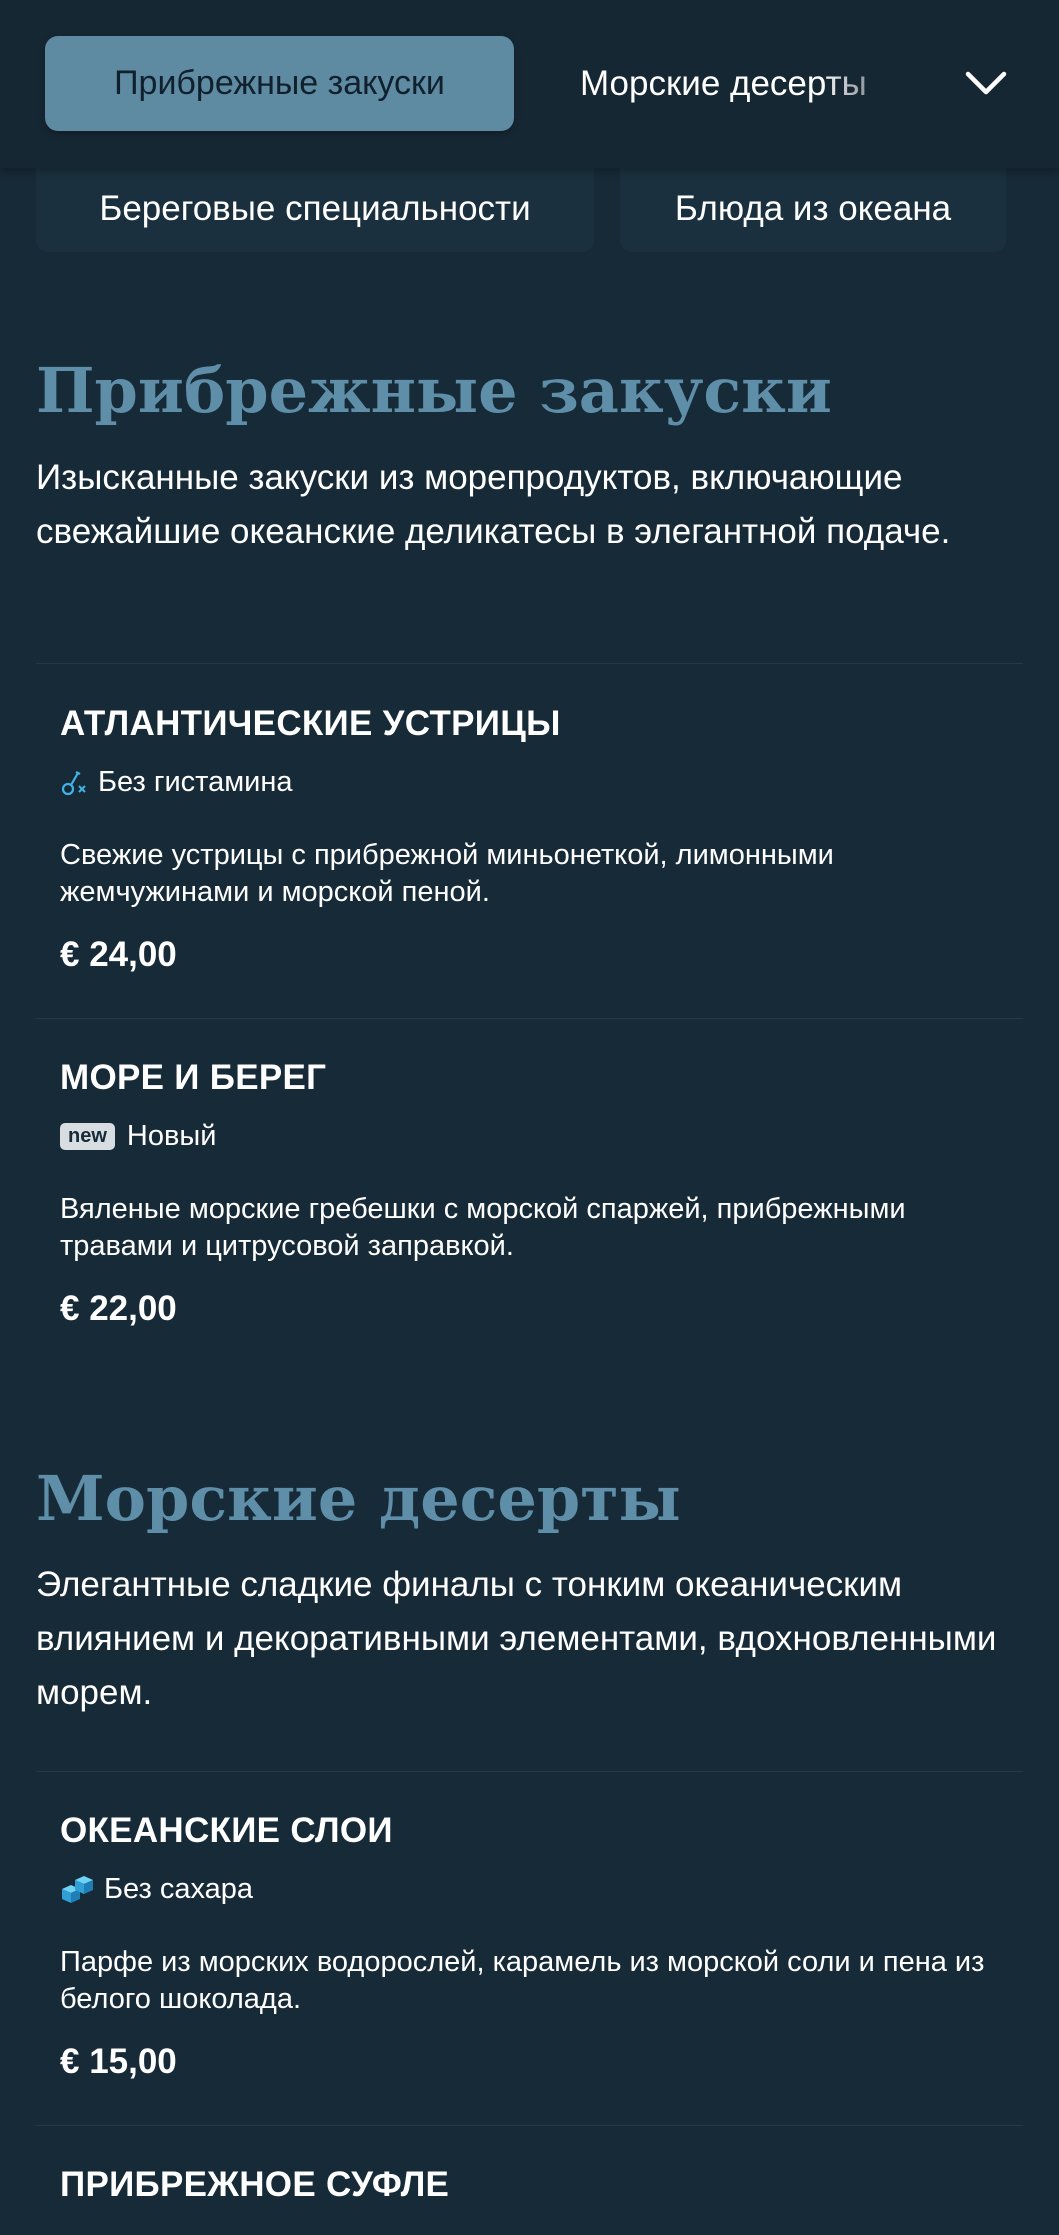  What do you see at coordinates (87, 1136) in the screenshot?
I see `new-badge: new` at bounding box center [87, 1136].